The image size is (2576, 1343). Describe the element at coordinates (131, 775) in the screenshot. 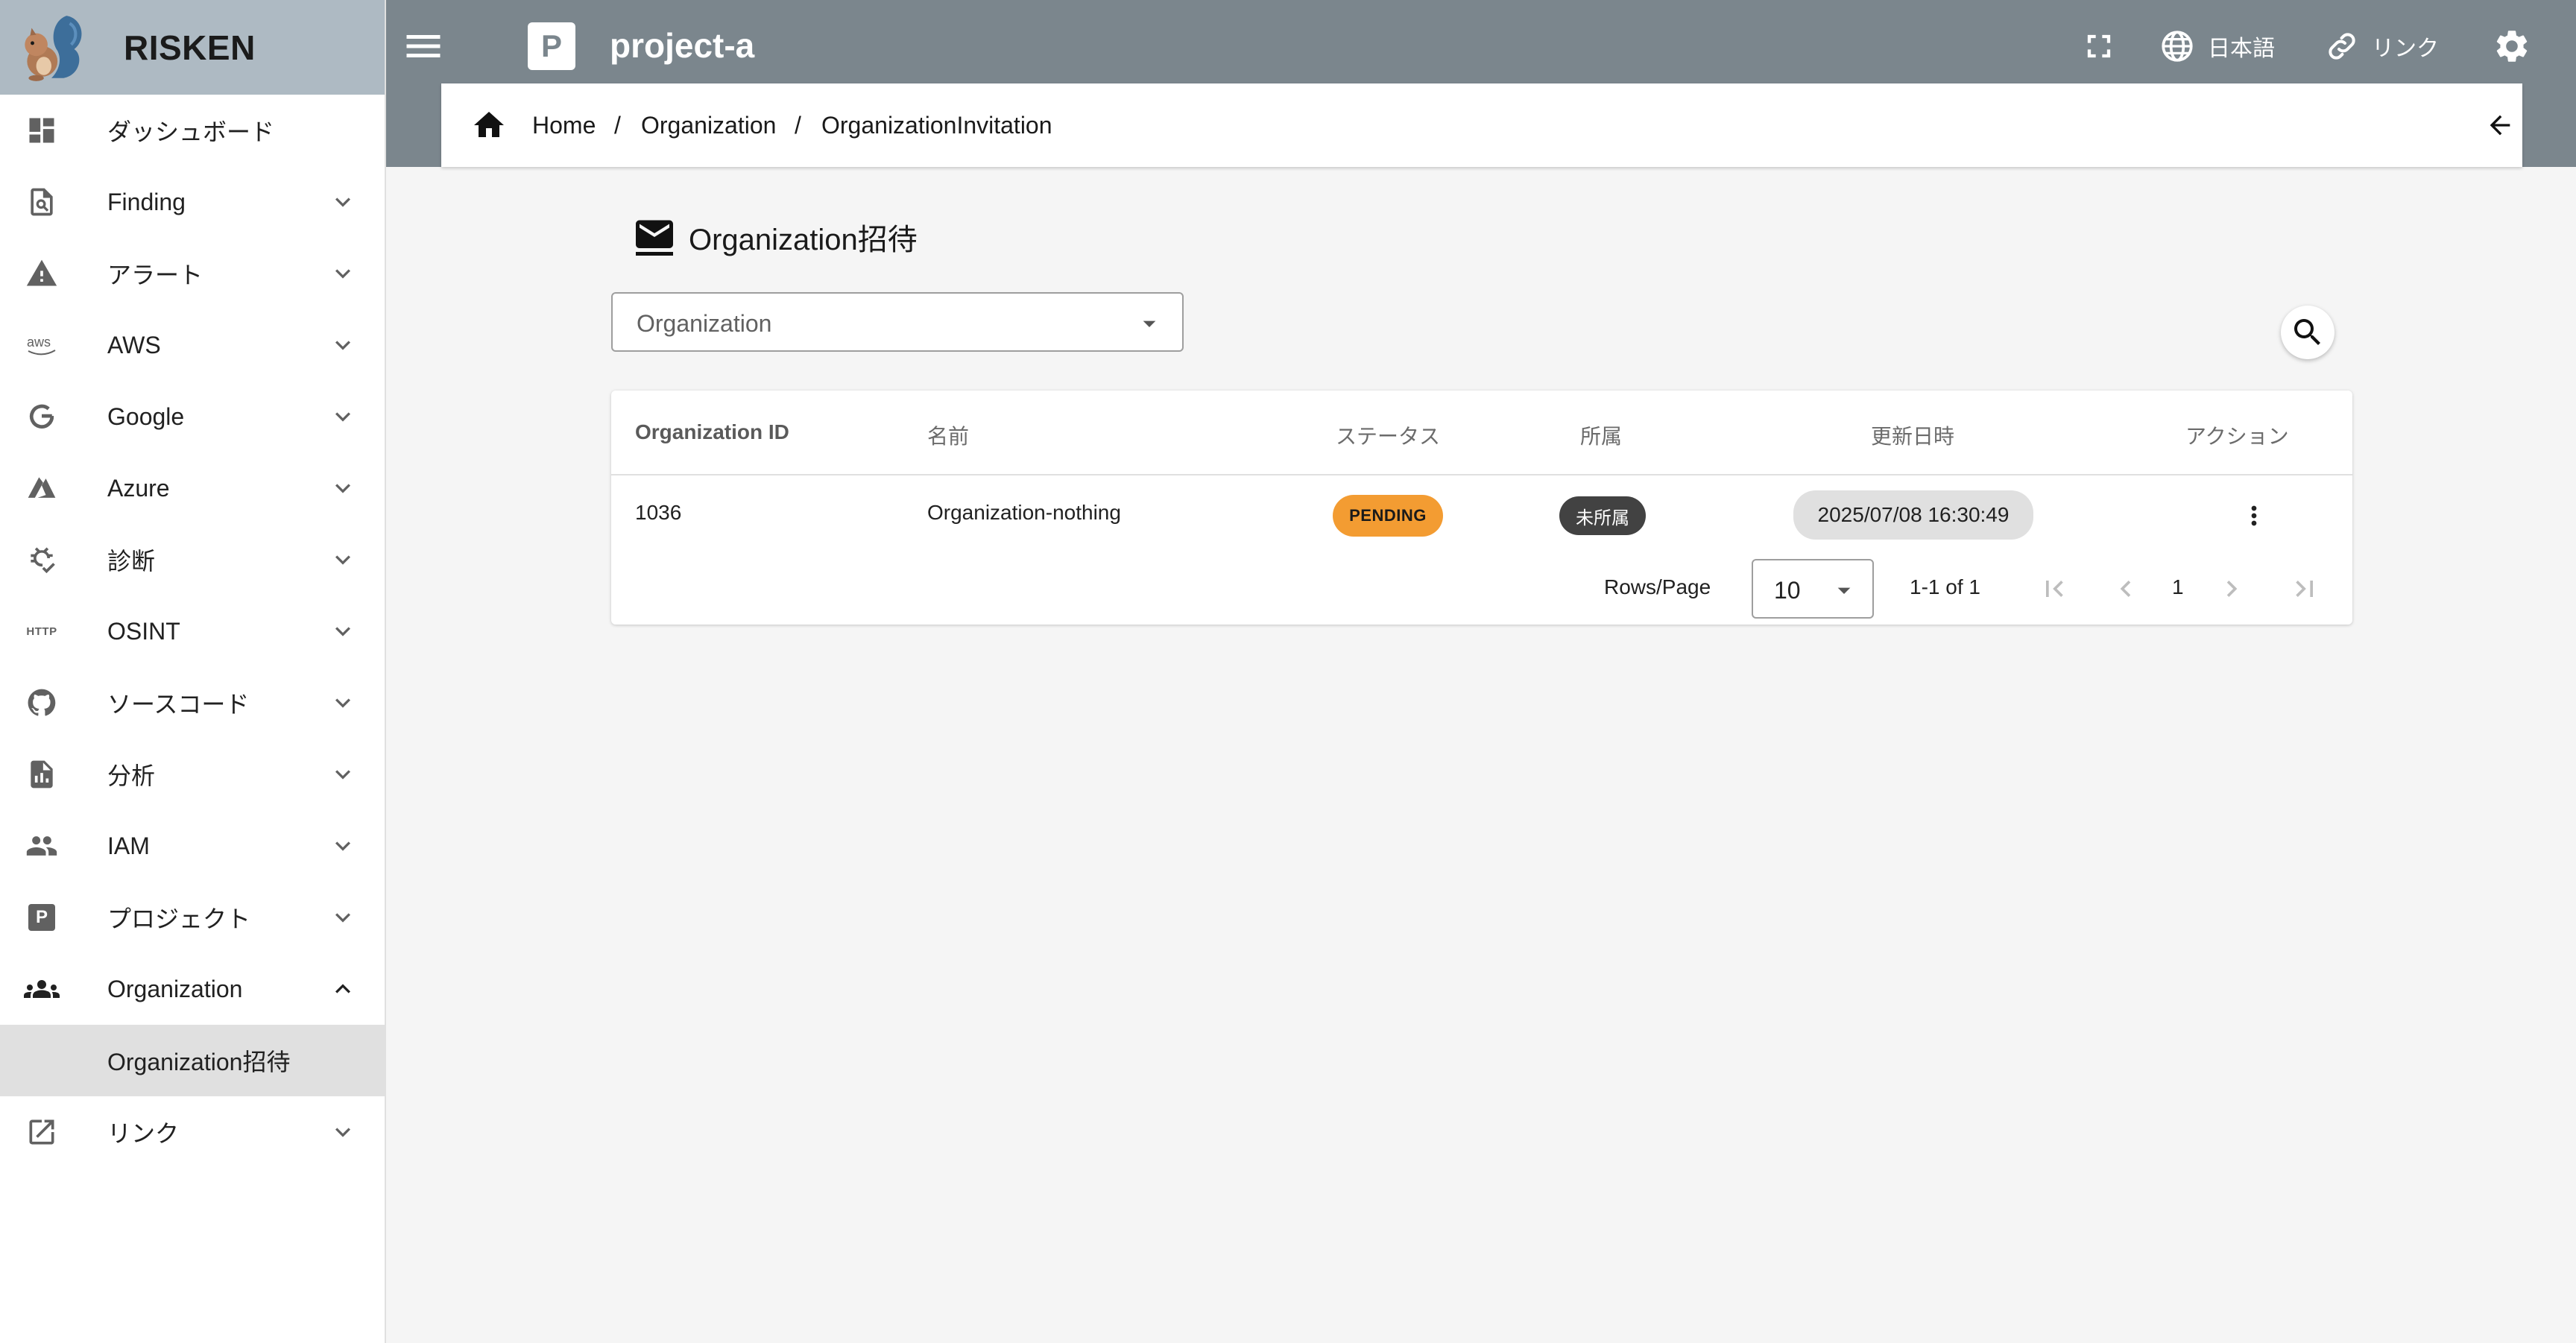

I see `sidebar-item-label: 分析` at that location.